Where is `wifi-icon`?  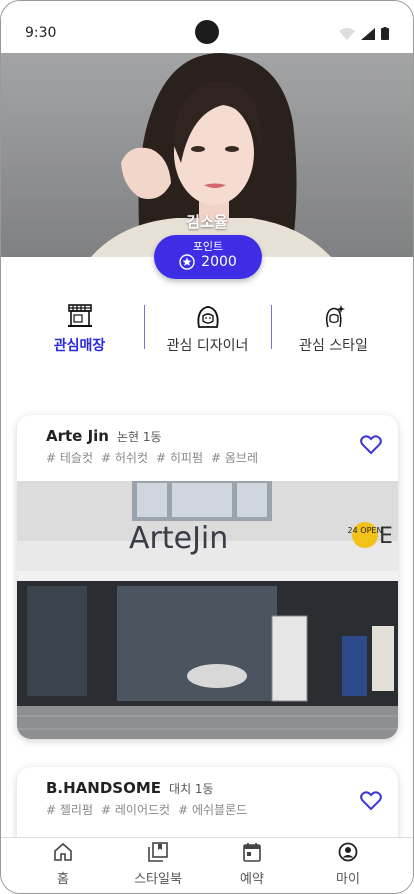 wifi-icon is located at coordinates (347, 33).